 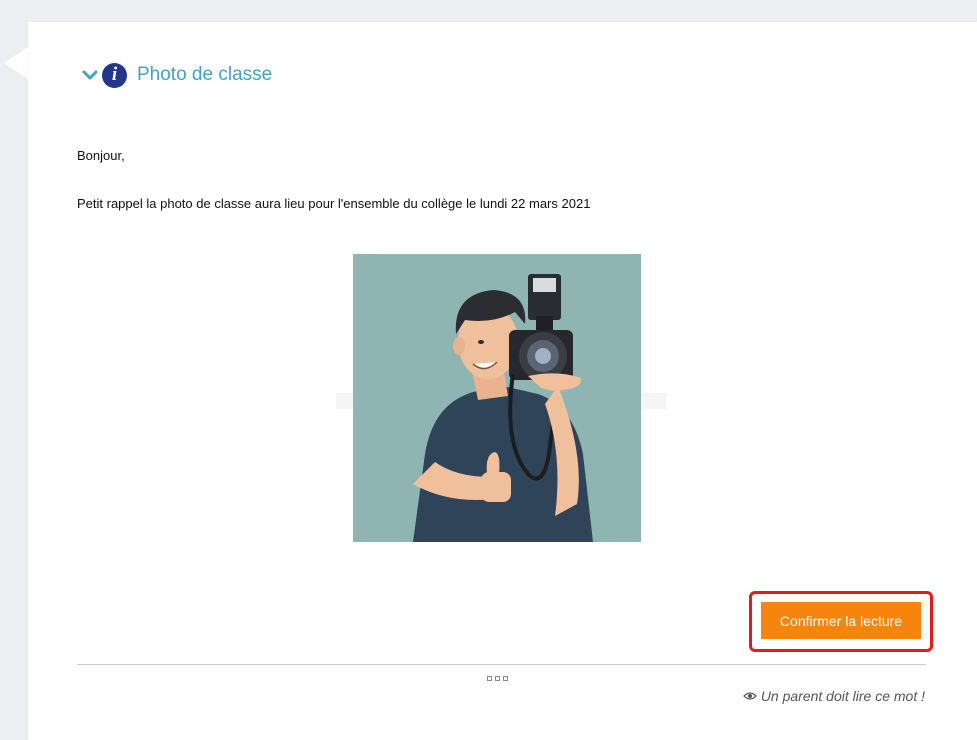 I want to click on info-icon: i, so click(x=114, y=75).